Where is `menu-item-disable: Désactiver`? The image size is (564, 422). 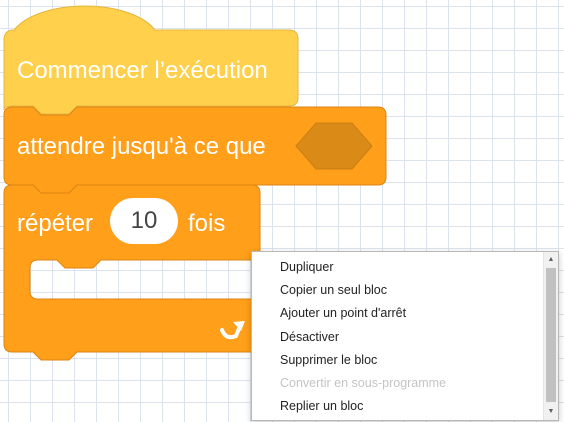
menu-item-disable: Désactiver is located at coordinates (398, 337).